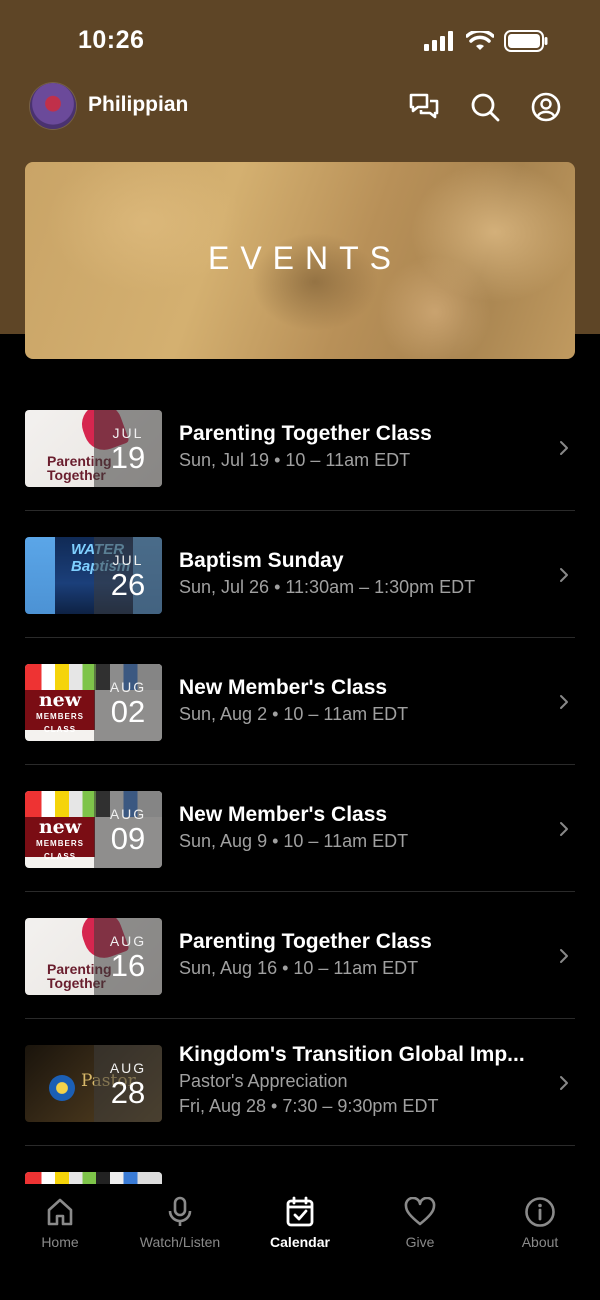  What do you see at coordinates (263, 1081) in the screenshot?
I see `event-subtitle: Pastor's Appreciation` at bounding box center [263, 1081].